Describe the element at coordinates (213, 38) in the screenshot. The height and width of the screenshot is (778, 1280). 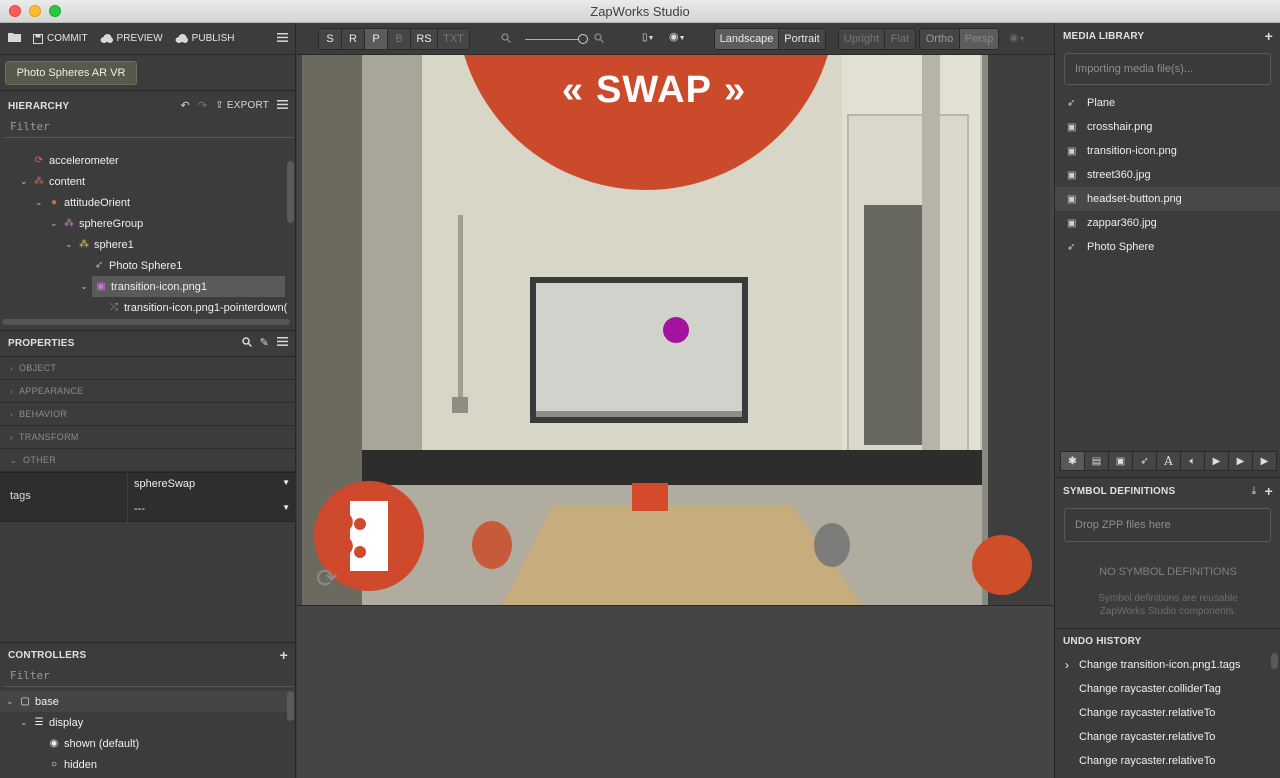
I see `publish-label: PUBLISH` at that location.